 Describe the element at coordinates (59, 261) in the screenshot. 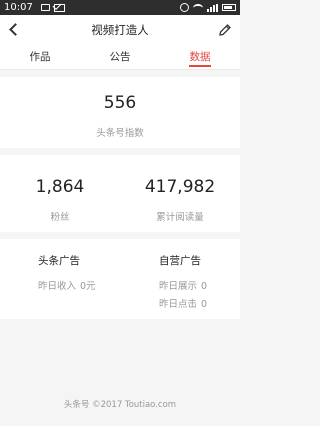

I see `toutiao-ads-title: 头条广告` at that location.